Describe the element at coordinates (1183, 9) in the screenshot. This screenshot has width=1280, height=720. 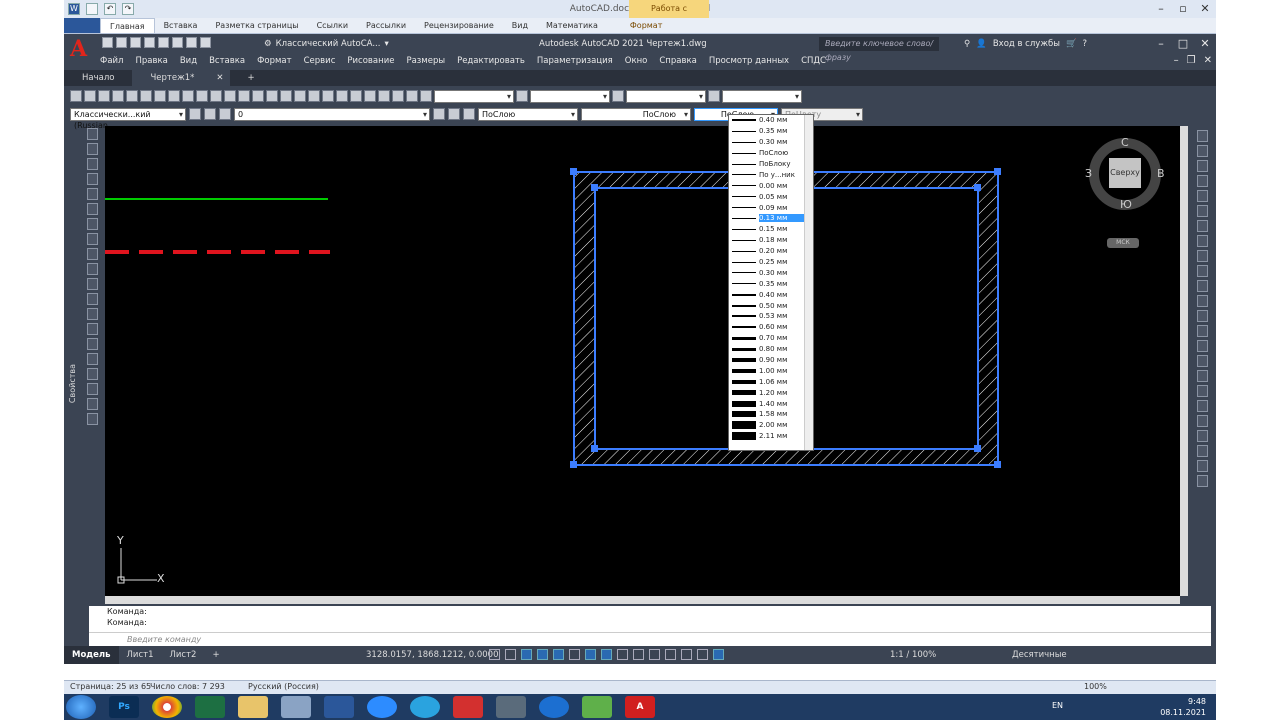
I see `maximize-icon: ▫` at that location.